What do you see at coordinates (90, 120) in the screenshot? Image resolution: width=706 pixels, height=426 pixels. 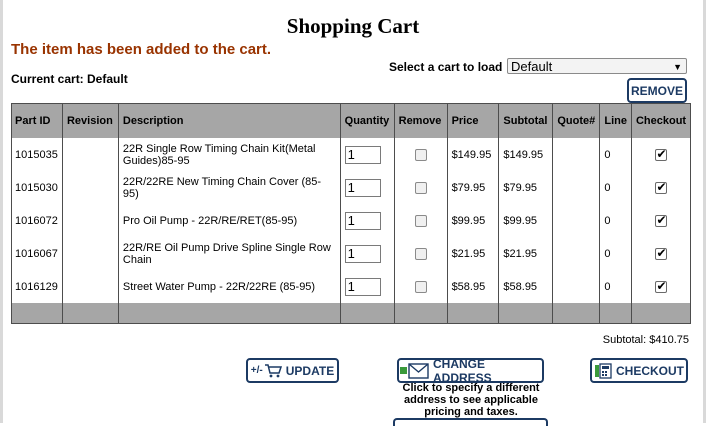 I see `column-header: Revision` at bounding box center [90, 120].